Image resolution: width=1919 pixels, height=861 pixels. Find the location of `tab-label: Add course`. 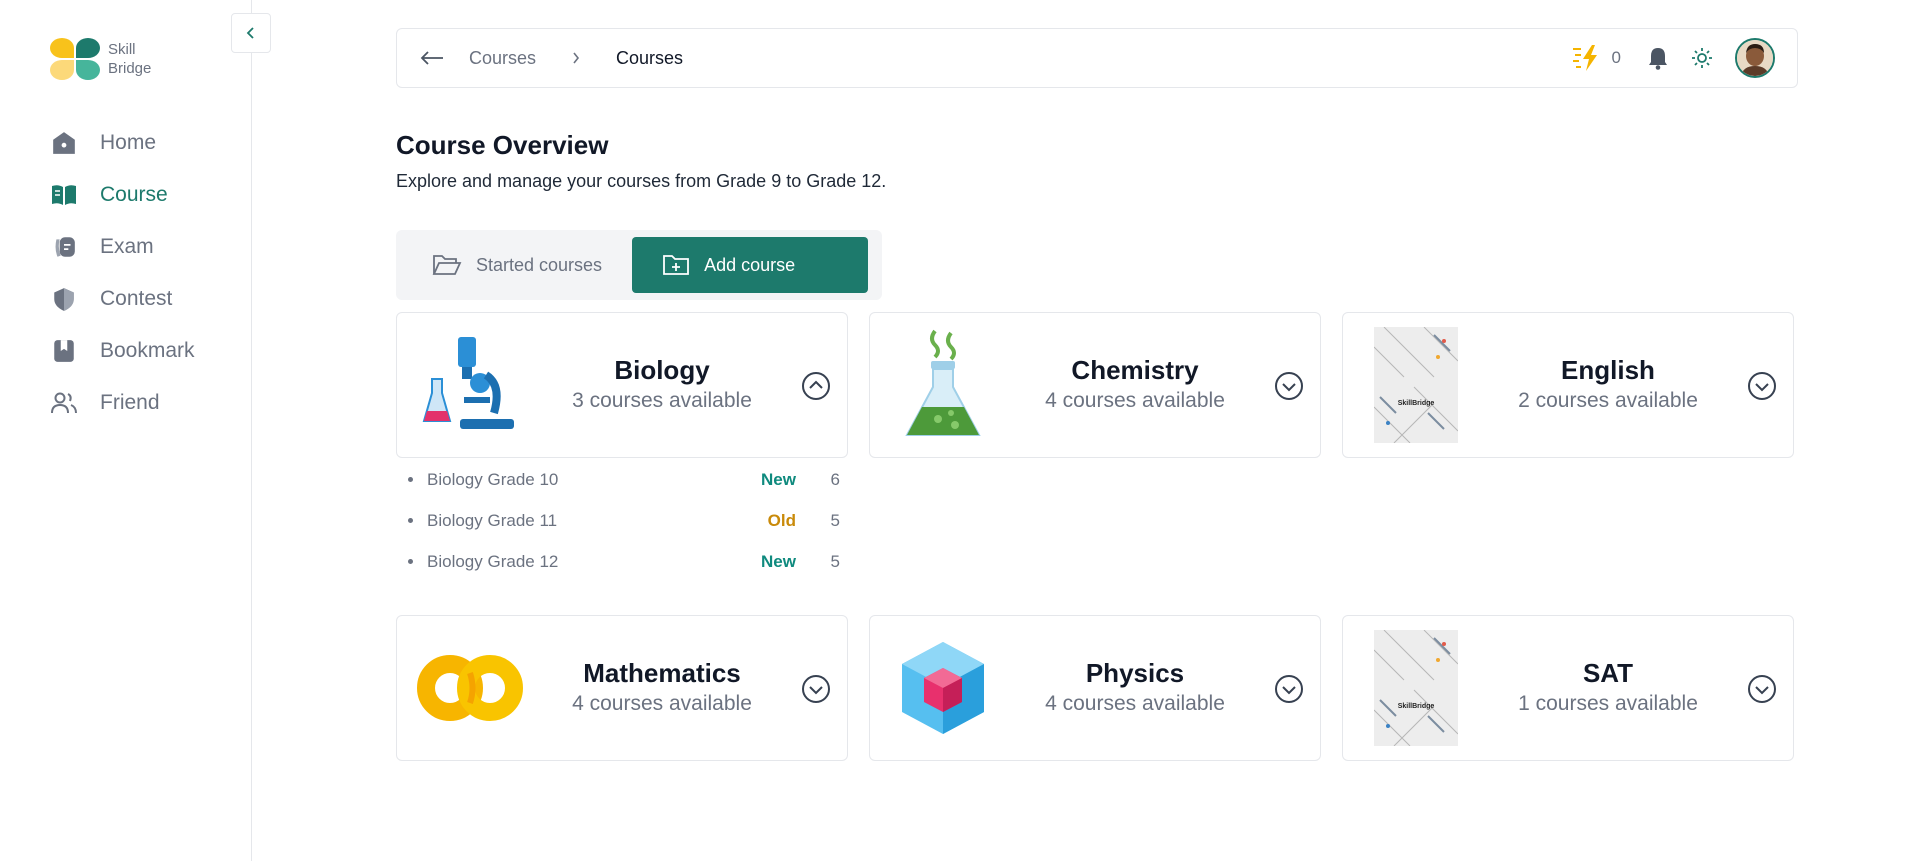

tab-label: Add course is located at coordinates (750, 264).